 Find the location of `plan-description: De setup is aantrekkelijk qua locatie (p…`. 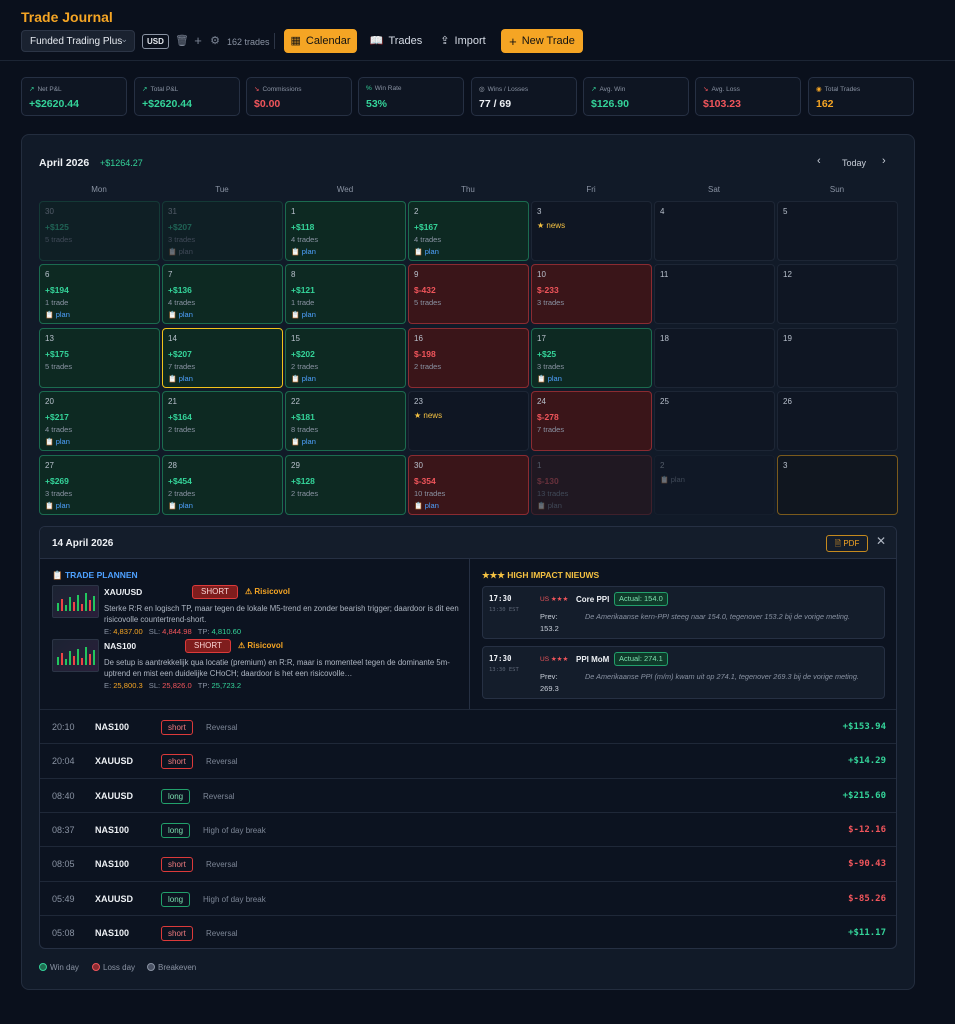

plan-description: De setup is aantrekkelijk qua locatie (p… is located at coordinates (277, 668).